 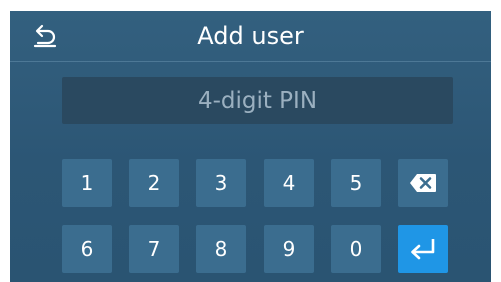 What do you see at coordinates (257, 100) in the screenshot?
I see `pin-input` at bounding box center [257, 100].